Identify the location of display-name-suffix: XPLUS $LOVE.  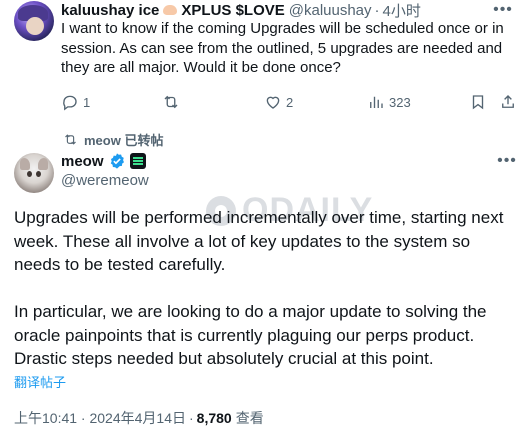
(232, 10).